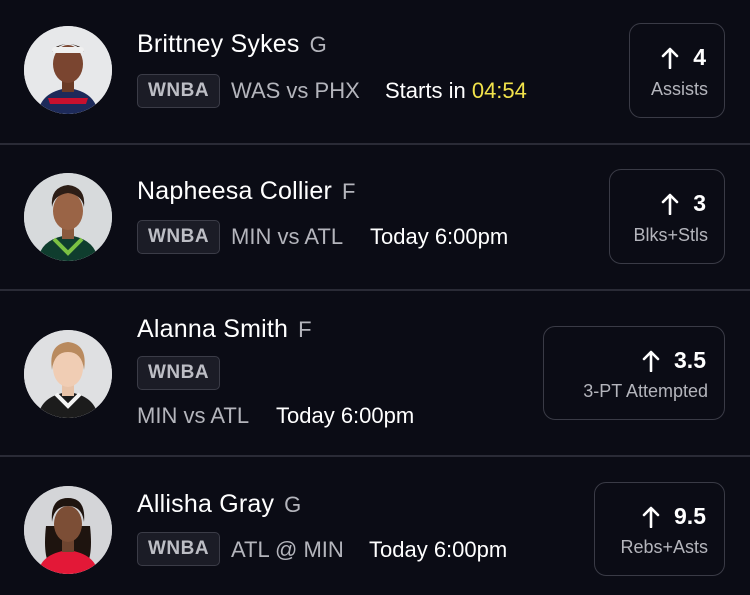 The height and width of the screenshot is (595, 750). Describe the element at coordinates (699, 203) in the screenshot. I see `prop-line-value: 3` at that location.